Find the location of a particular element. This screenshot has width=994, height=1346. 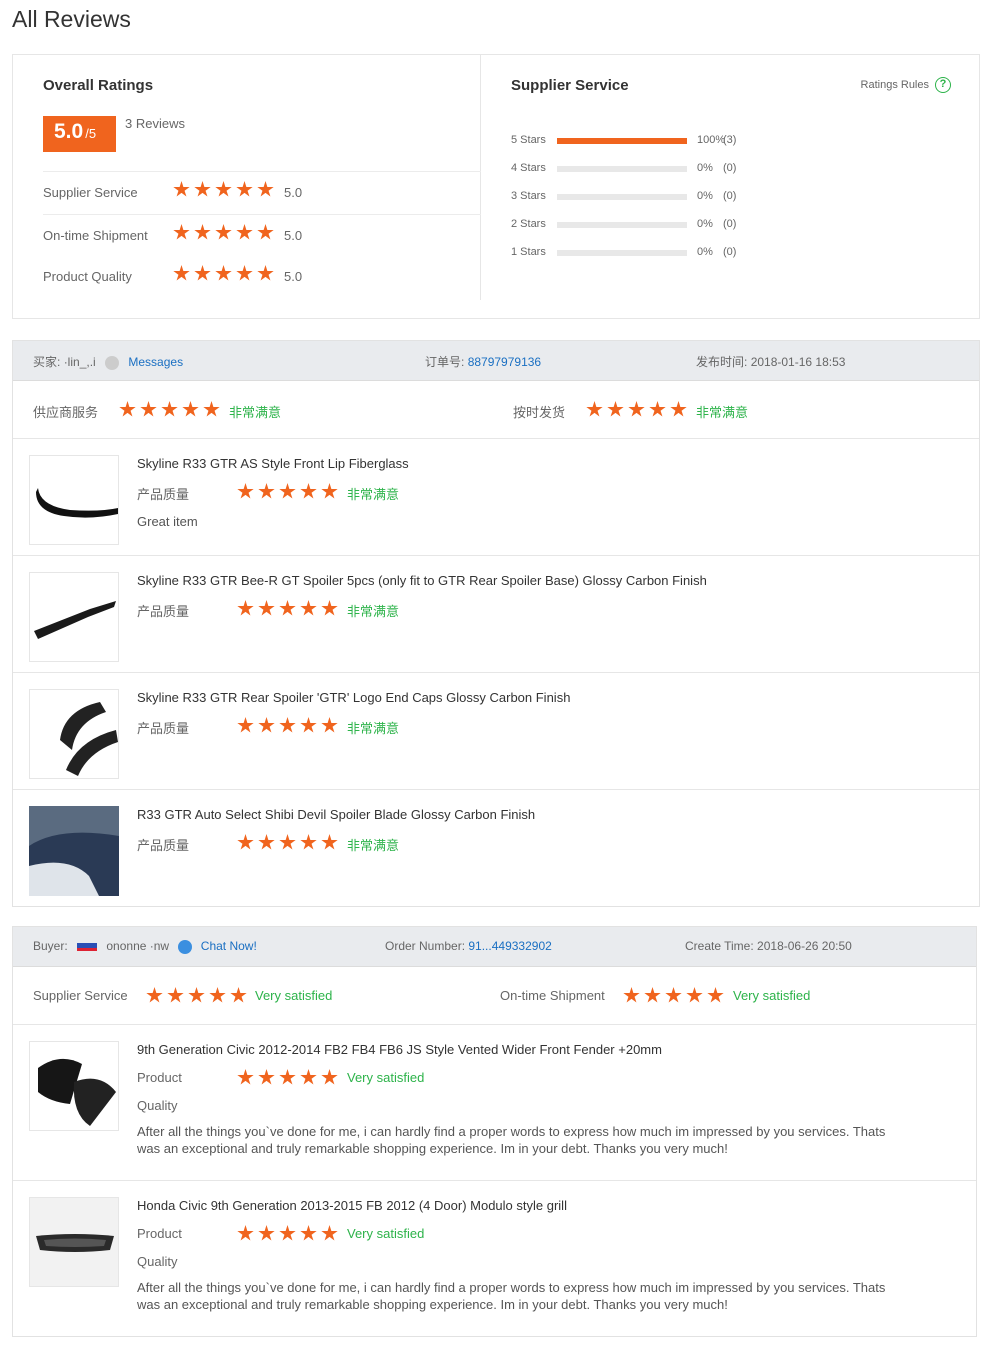

overall-row-label: On-time Shipment is located at coordinates (95, 235).